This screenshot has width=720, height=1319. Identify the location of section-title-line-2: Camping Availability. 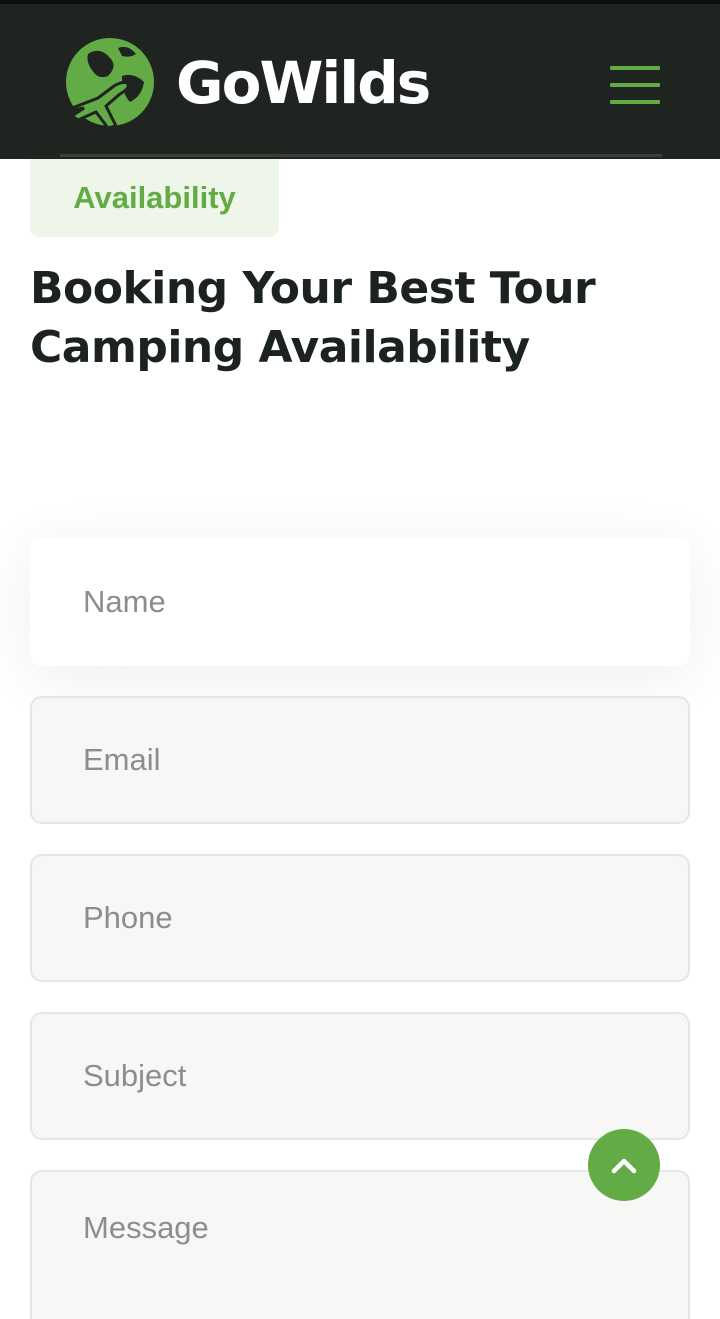
(280, 347).